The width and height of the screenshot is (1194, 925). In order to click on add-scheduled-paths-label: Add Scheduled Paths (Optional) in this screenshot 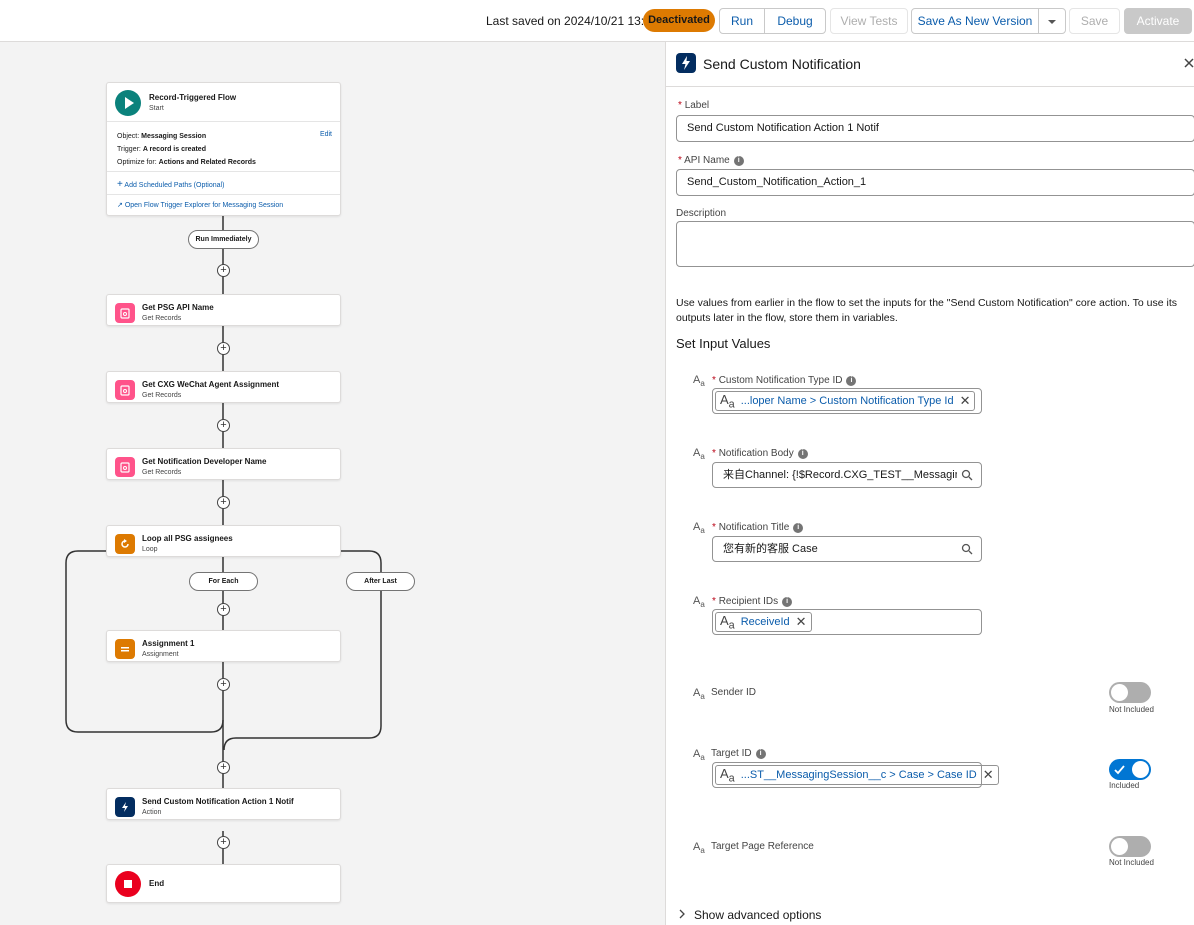, I will do `click(174, 185)`.